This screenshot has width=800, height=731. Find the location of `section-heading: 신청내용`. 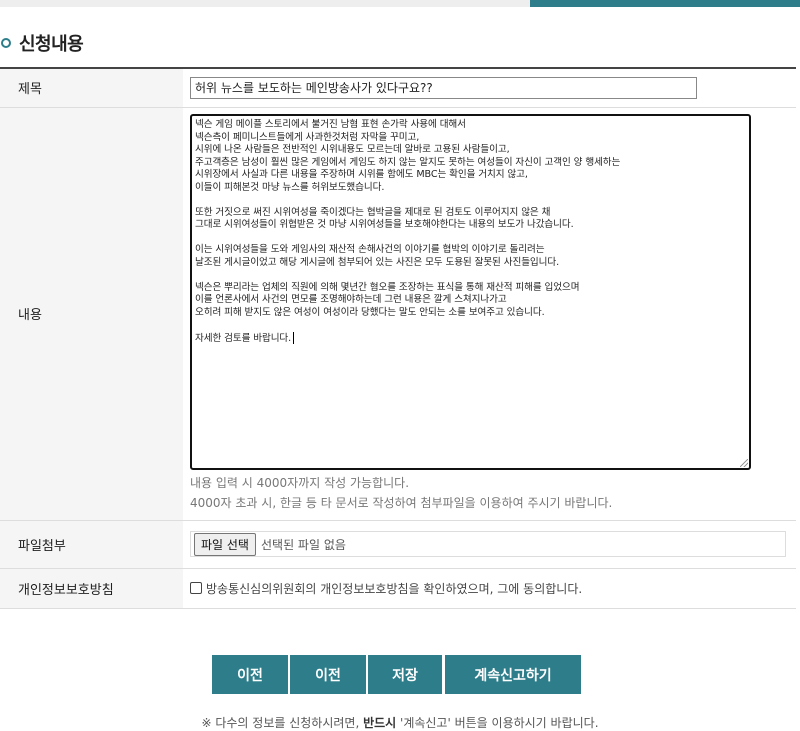

section-heading: 신청내용 is located at coordinates (42, 43).